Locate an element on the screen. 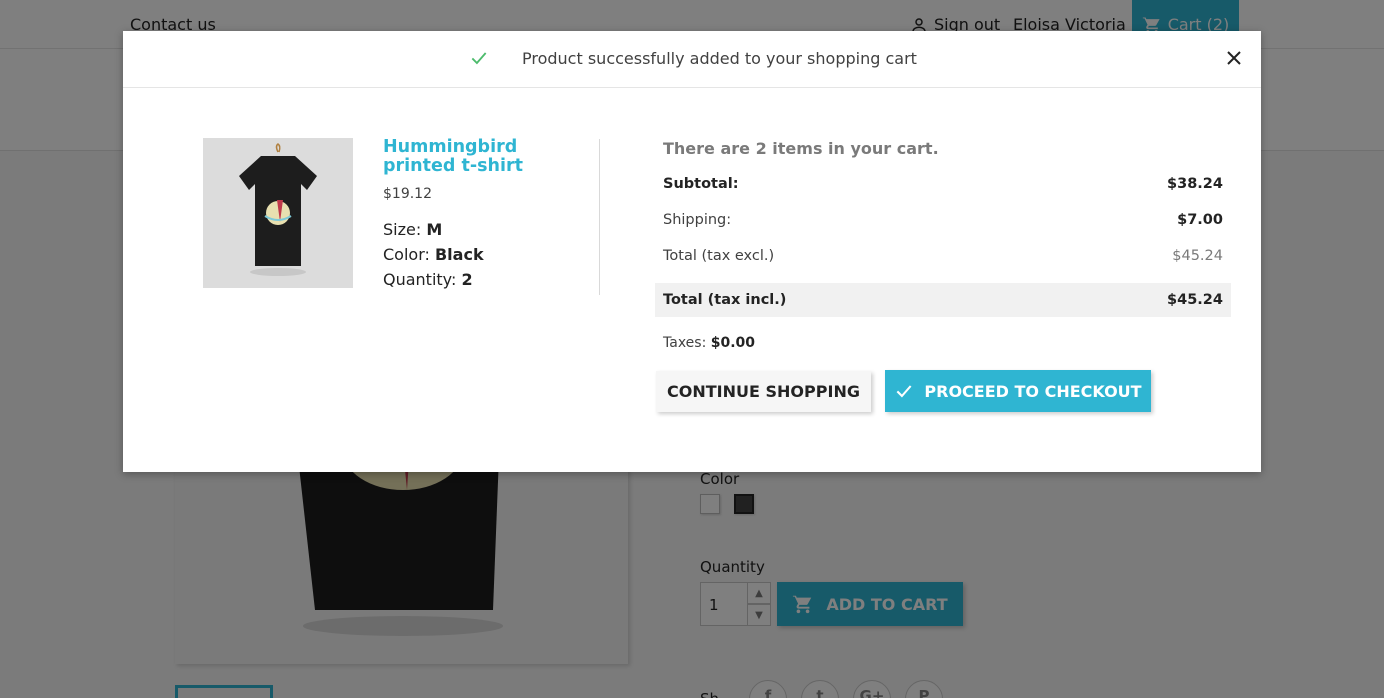  taxes-line: Taxes: $0.00 is located at coordinates (709, 343).